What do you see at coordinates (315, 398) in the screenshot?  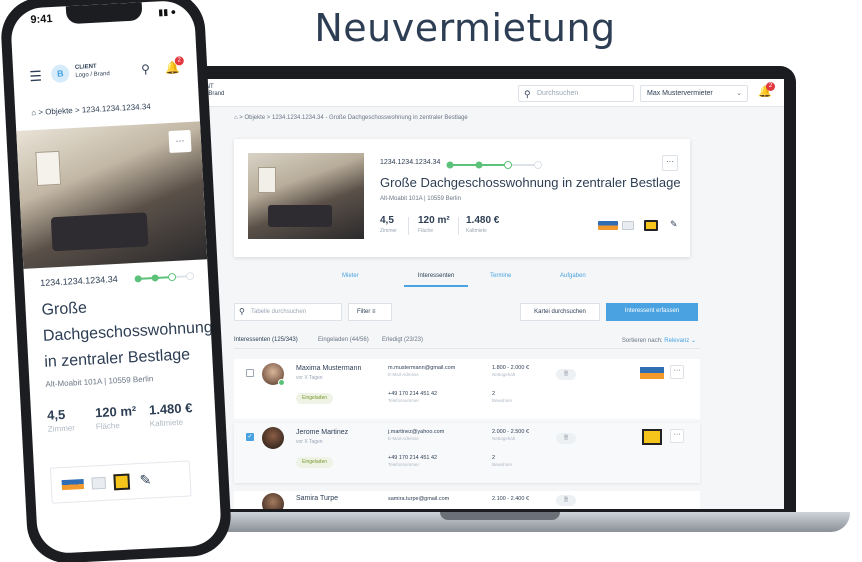 I see `status-badge: Eingeladen` at bounding box center [315, 398].